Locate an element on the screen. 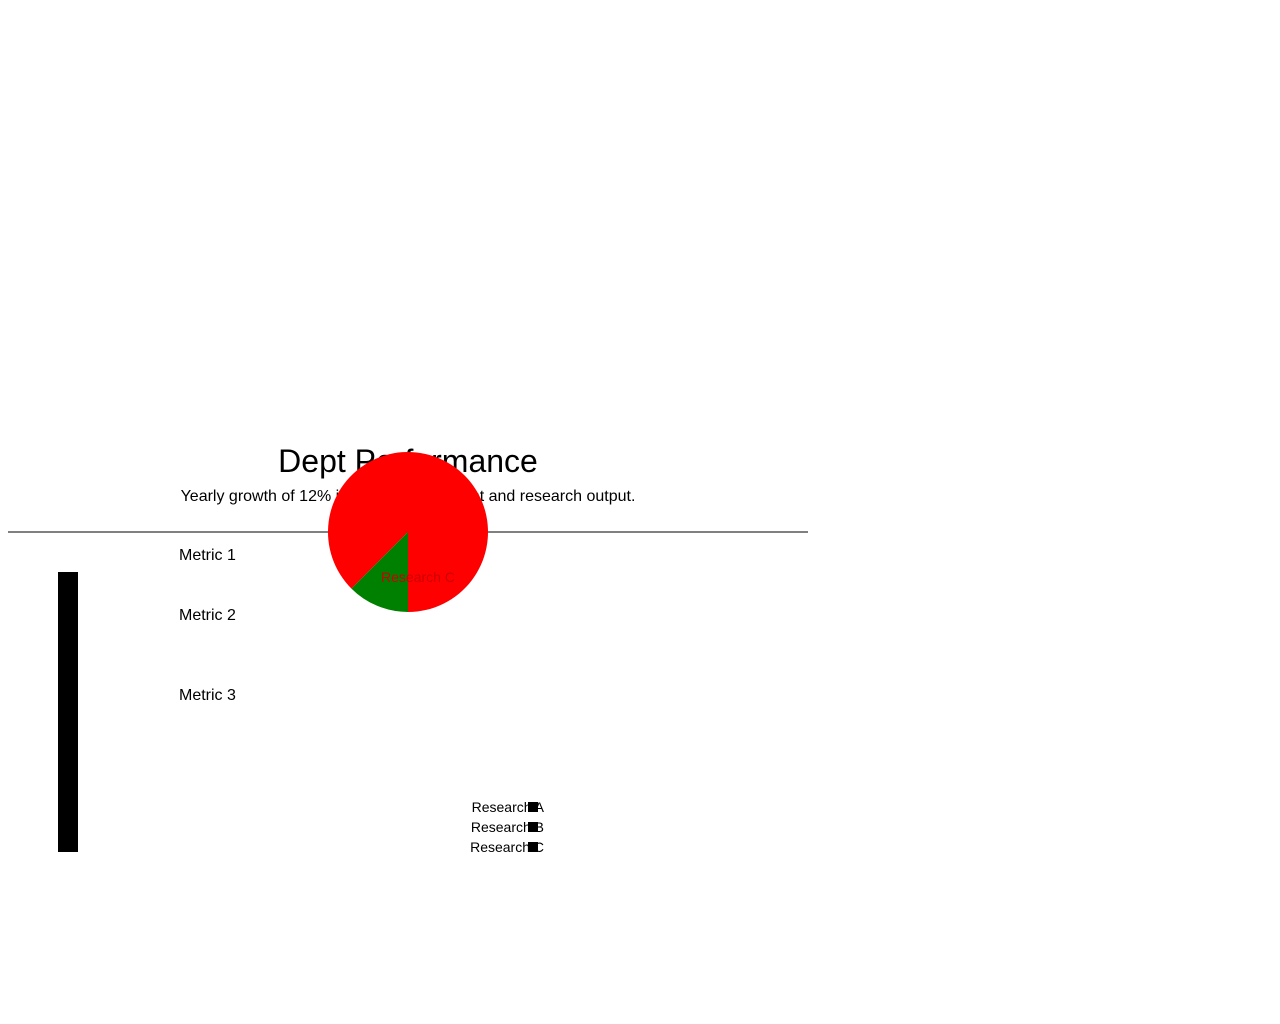 Image resolution: width=1280 pixels, height=1024 pixels. pie-chart: Research C is located at coordinates (408, 532).